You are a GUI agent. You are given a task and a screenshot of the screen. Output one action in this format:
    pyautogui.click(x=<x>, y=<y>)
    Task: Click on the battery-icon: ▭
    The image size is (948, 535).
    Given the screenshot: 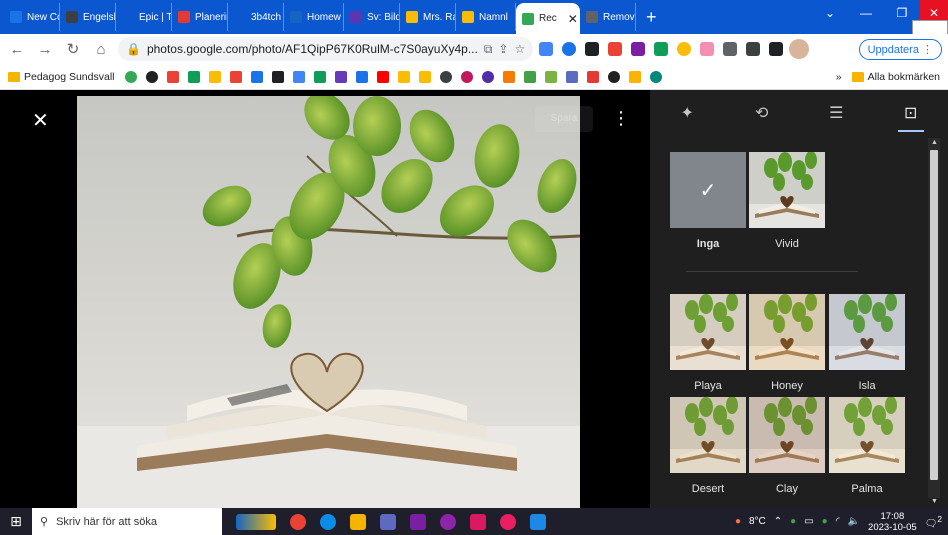 What is the action you would take?
    pyautogui.click(x=808, y=521)
    